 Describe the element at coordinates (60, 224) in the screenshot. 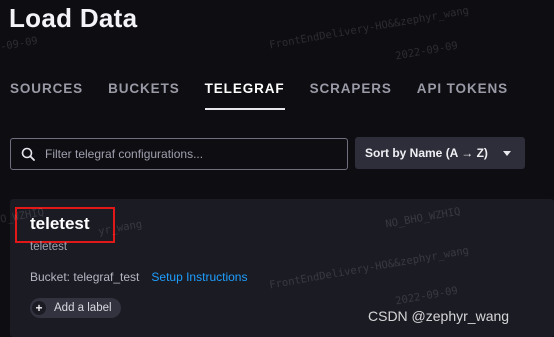

I see `config-name-link: teletest` at that location.